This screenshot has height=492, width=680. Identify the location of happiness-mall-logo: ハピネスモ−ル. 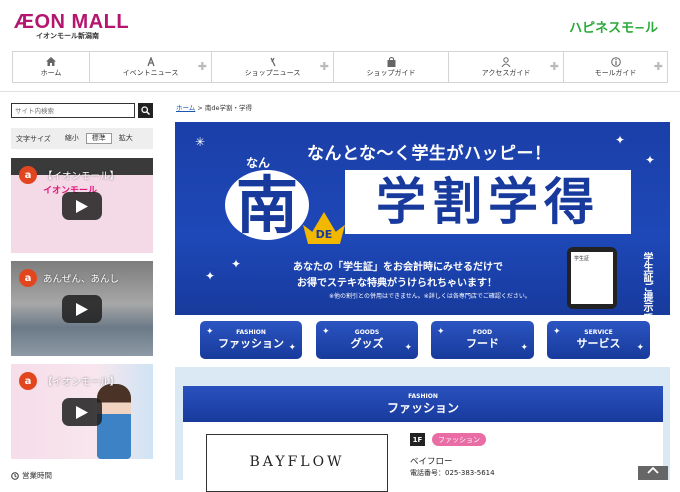
(613, 26).